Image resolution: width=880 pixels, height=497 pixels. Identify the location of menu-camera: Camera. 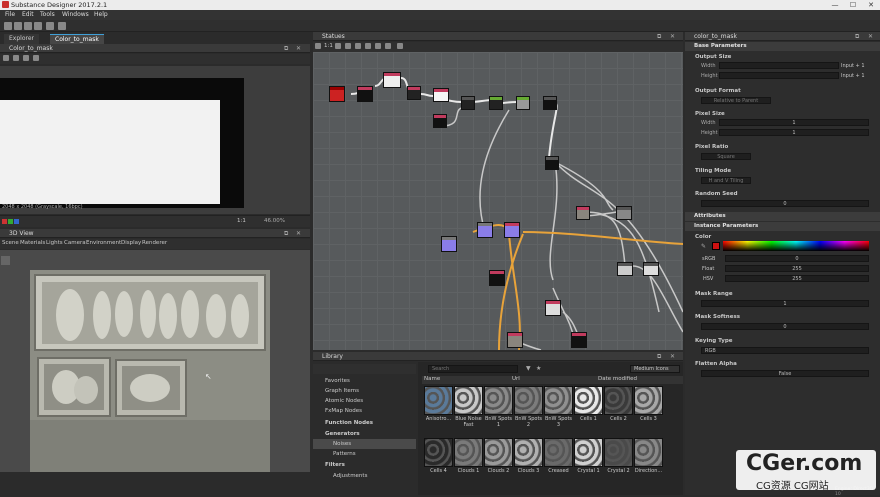
(75, 243).